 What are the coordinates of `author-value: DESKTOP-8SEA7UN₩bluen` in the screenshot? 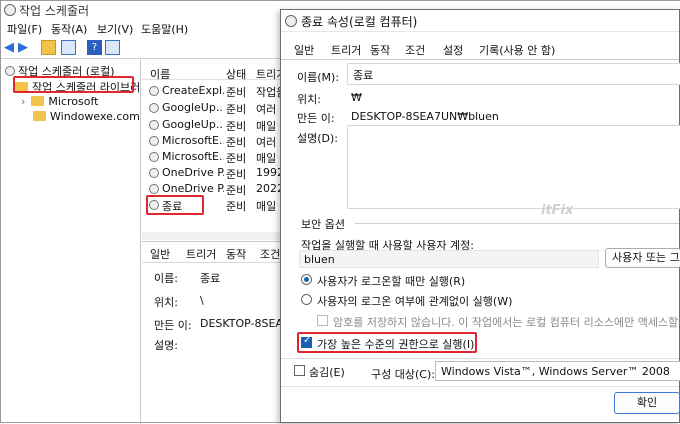 It's located at (425, 116).